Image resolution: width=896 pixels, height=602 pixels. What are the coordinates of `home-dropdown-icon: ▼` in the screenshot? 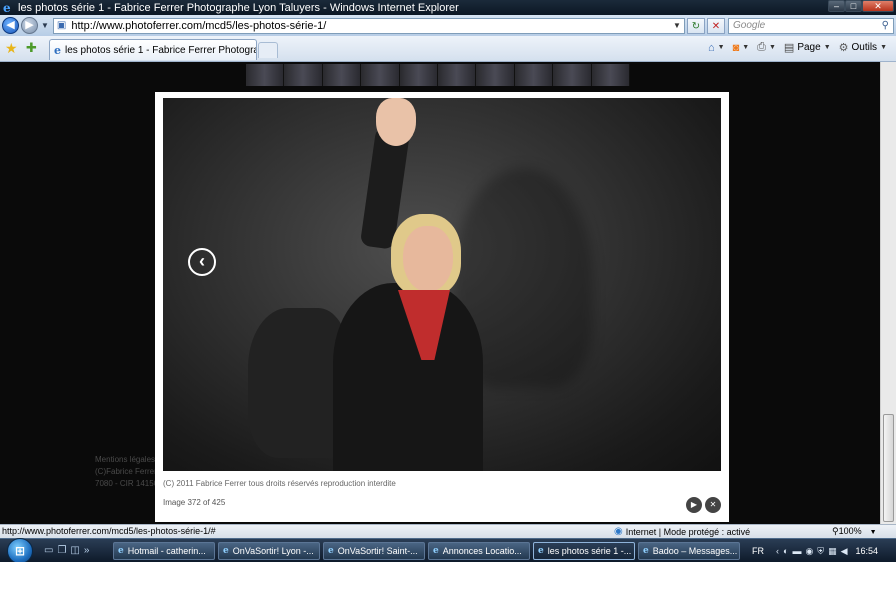 It's located at (721, 47).